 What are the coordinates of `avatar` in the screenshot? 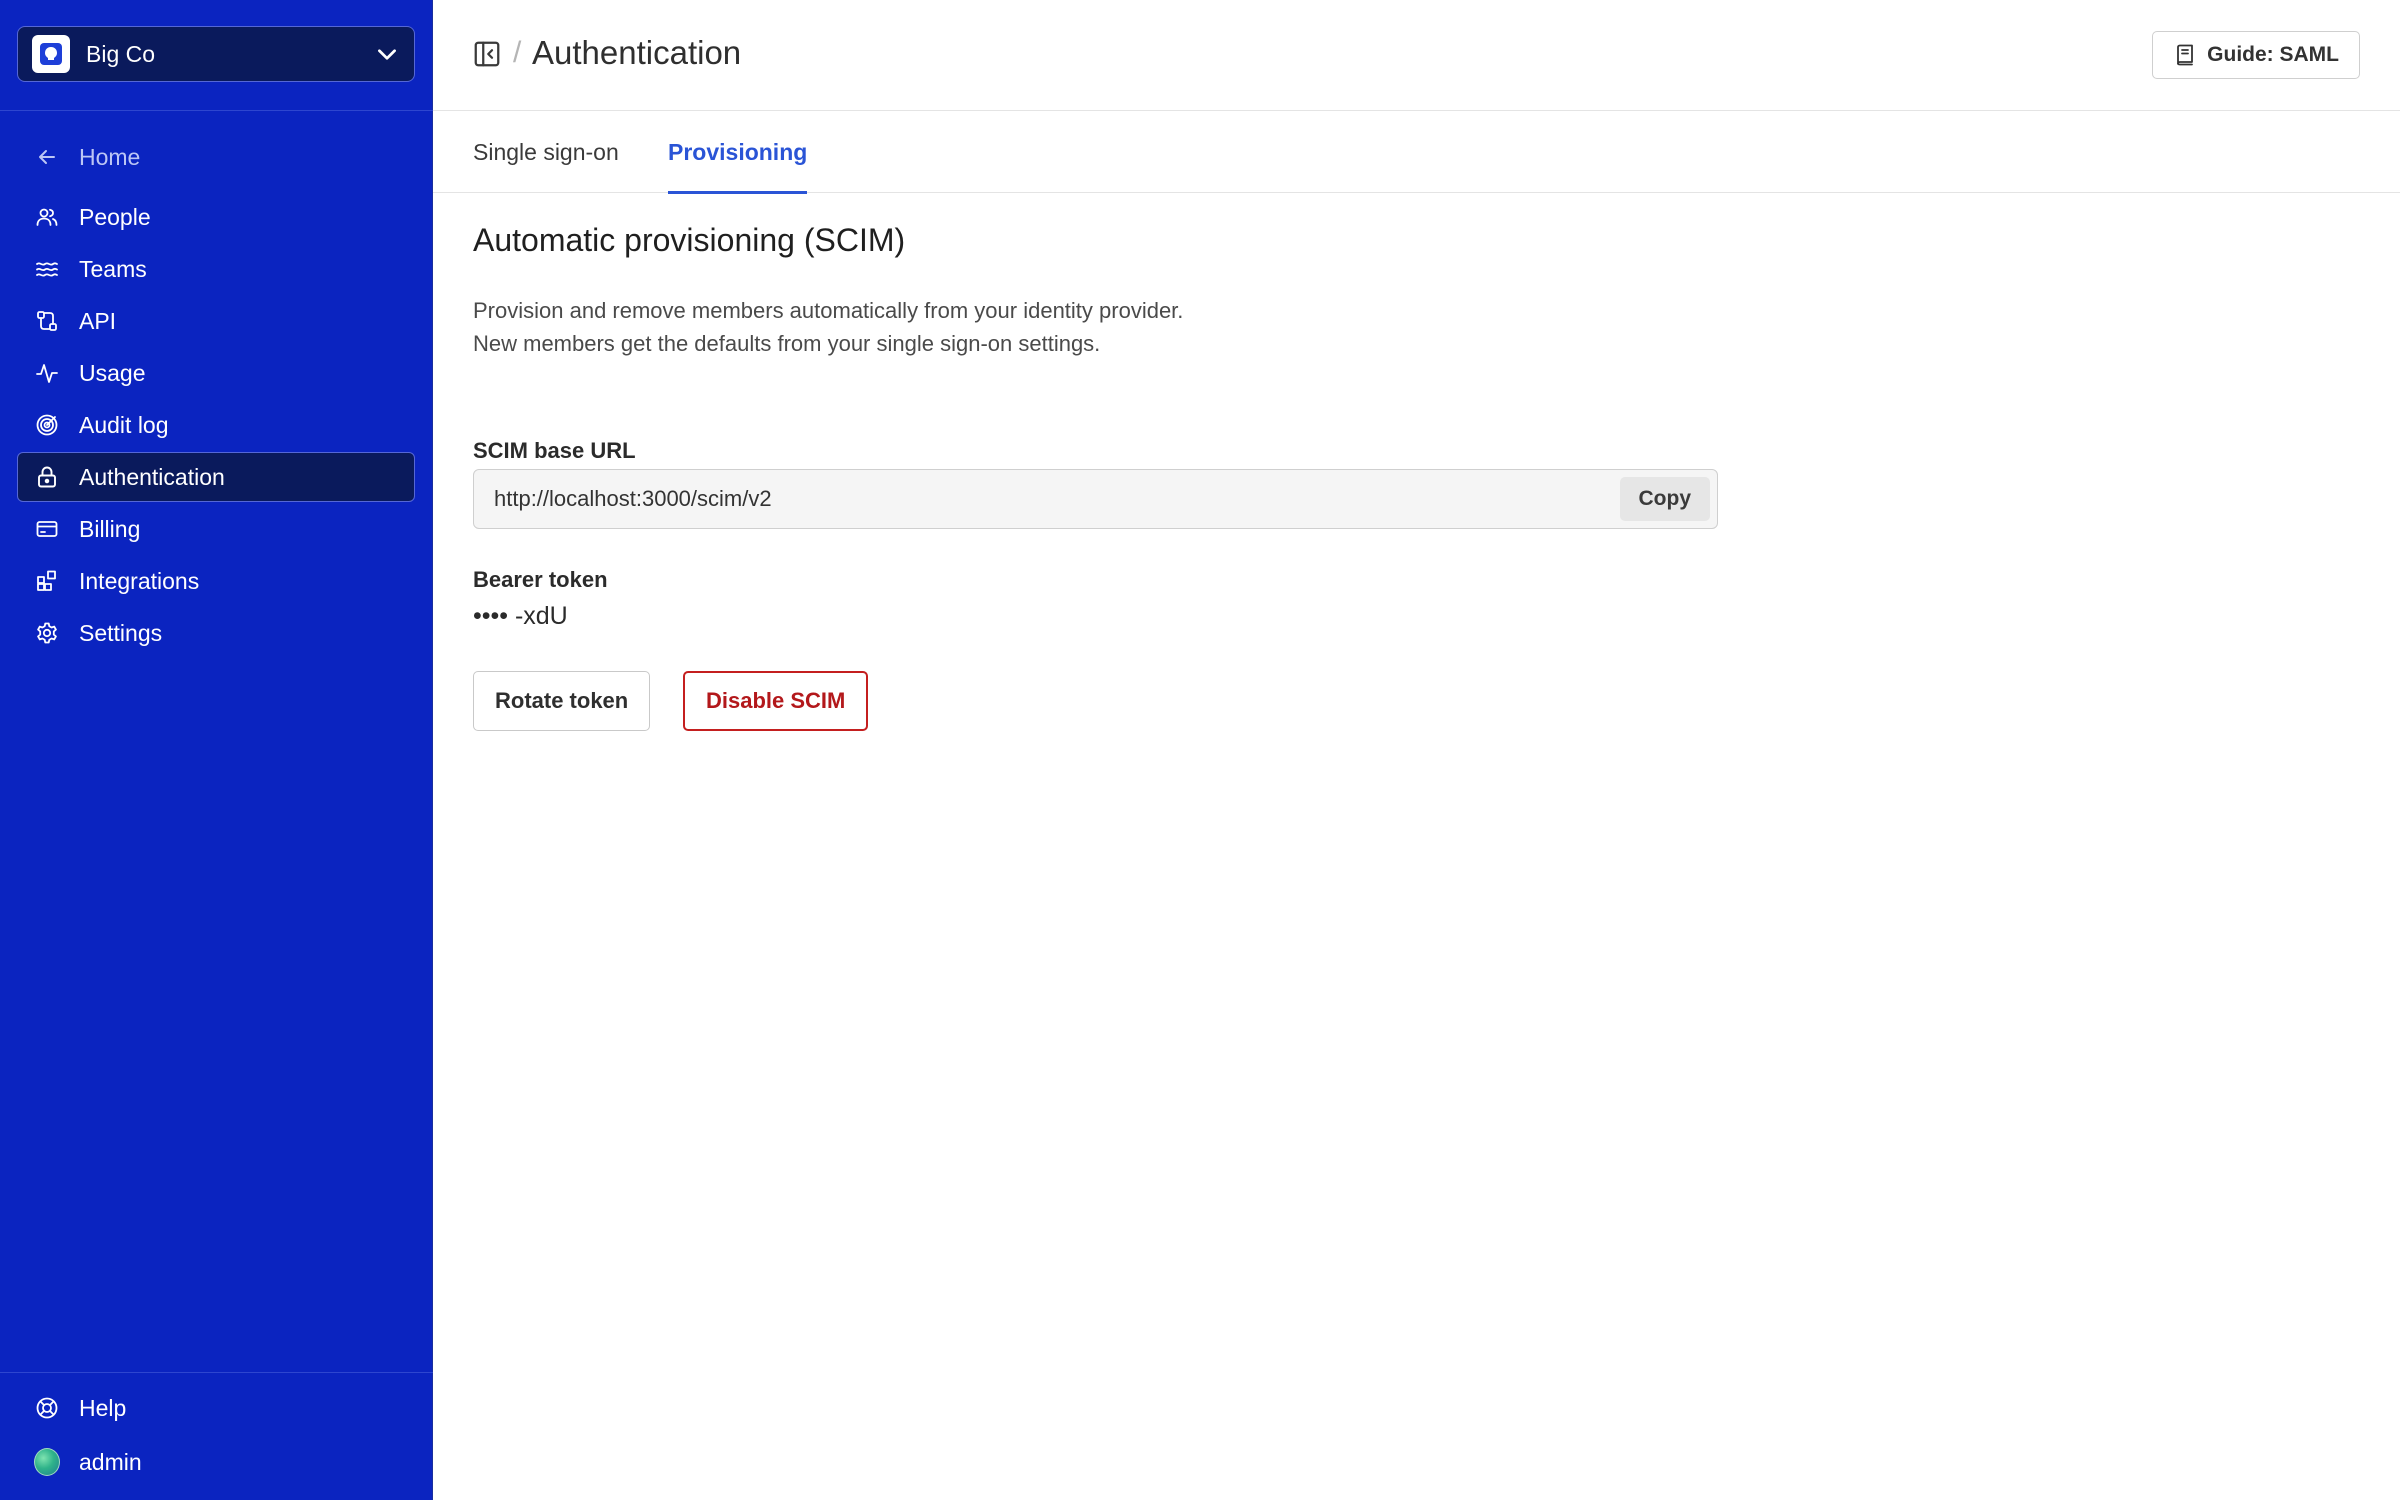 It's located at (47, 1462).